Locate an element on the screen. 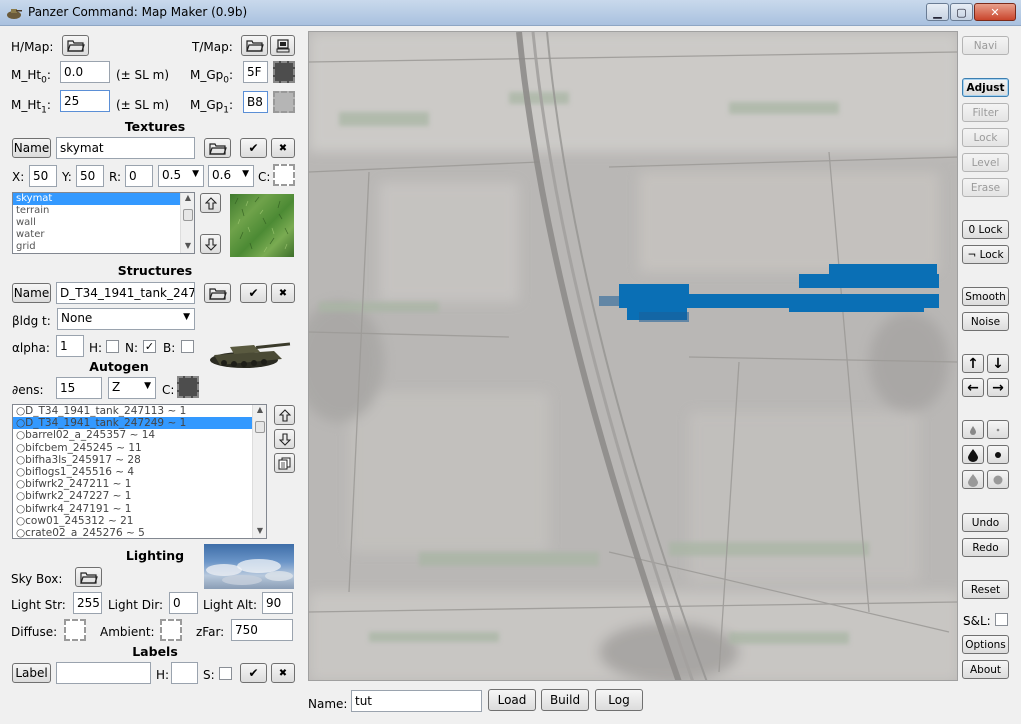  level-button: Level is located at coordinates (985, 162).